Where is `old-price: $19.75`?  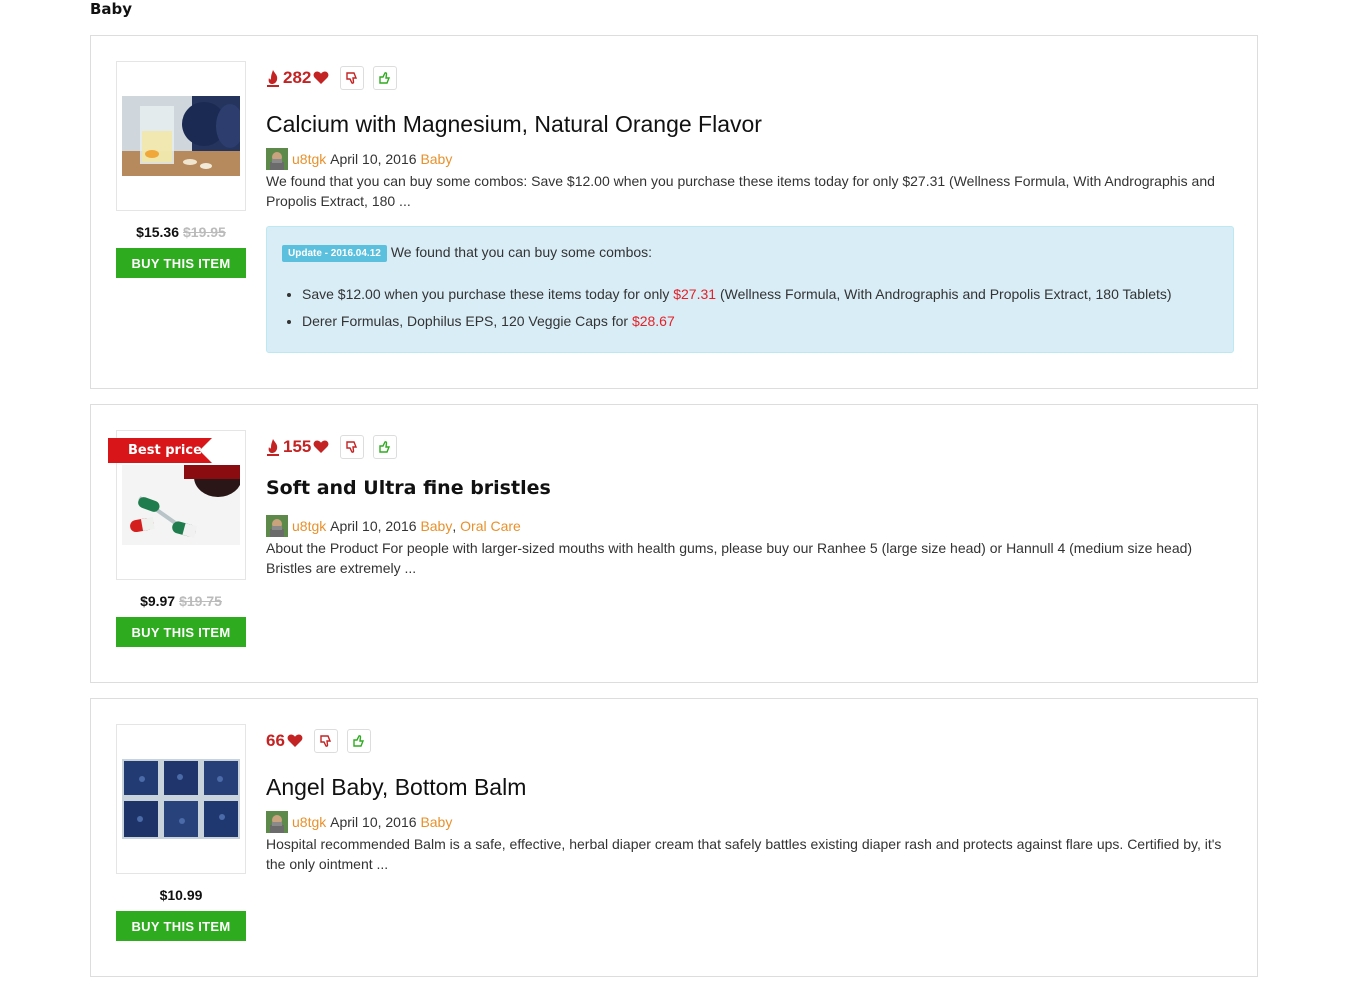 old-price: $19.75 is located at coordinates (200, 601).